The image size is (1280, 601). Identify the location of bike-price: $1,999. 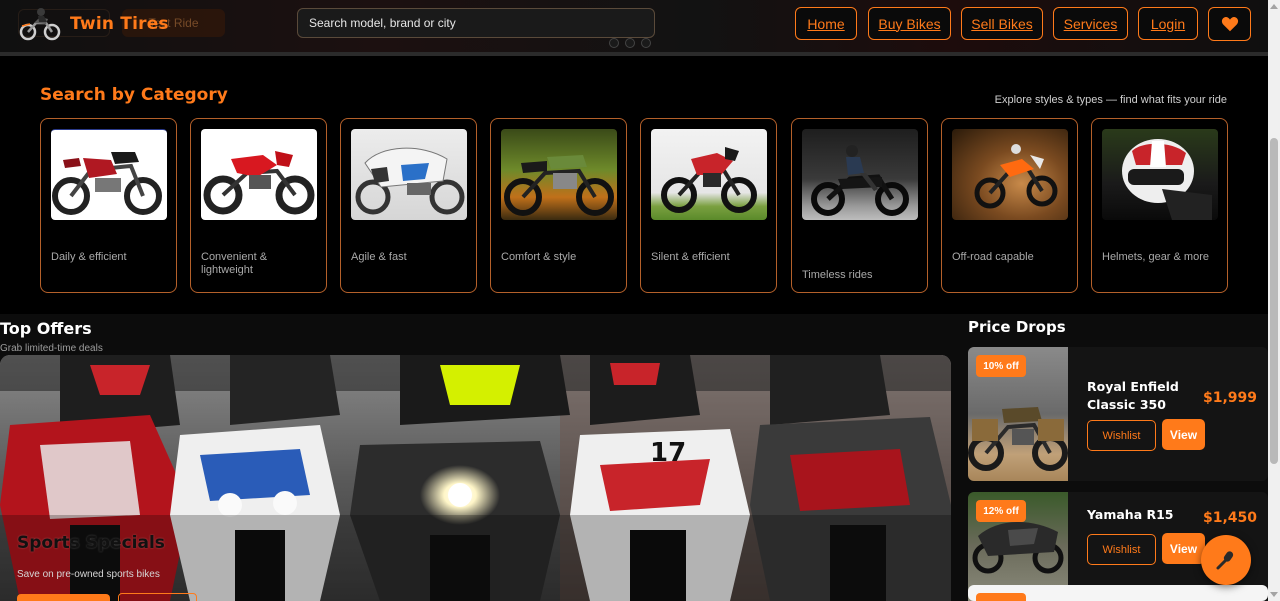
(1229, 398).